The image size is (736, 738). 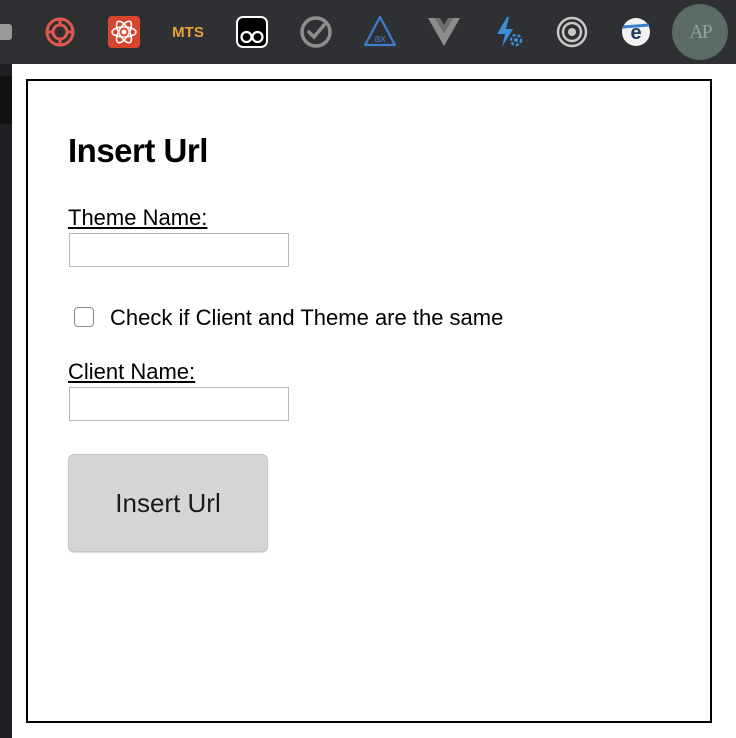 What do you see at coordinates (6, 100) in the screenshot?
I see `background-tabbar` at bounding box center [6, 100].